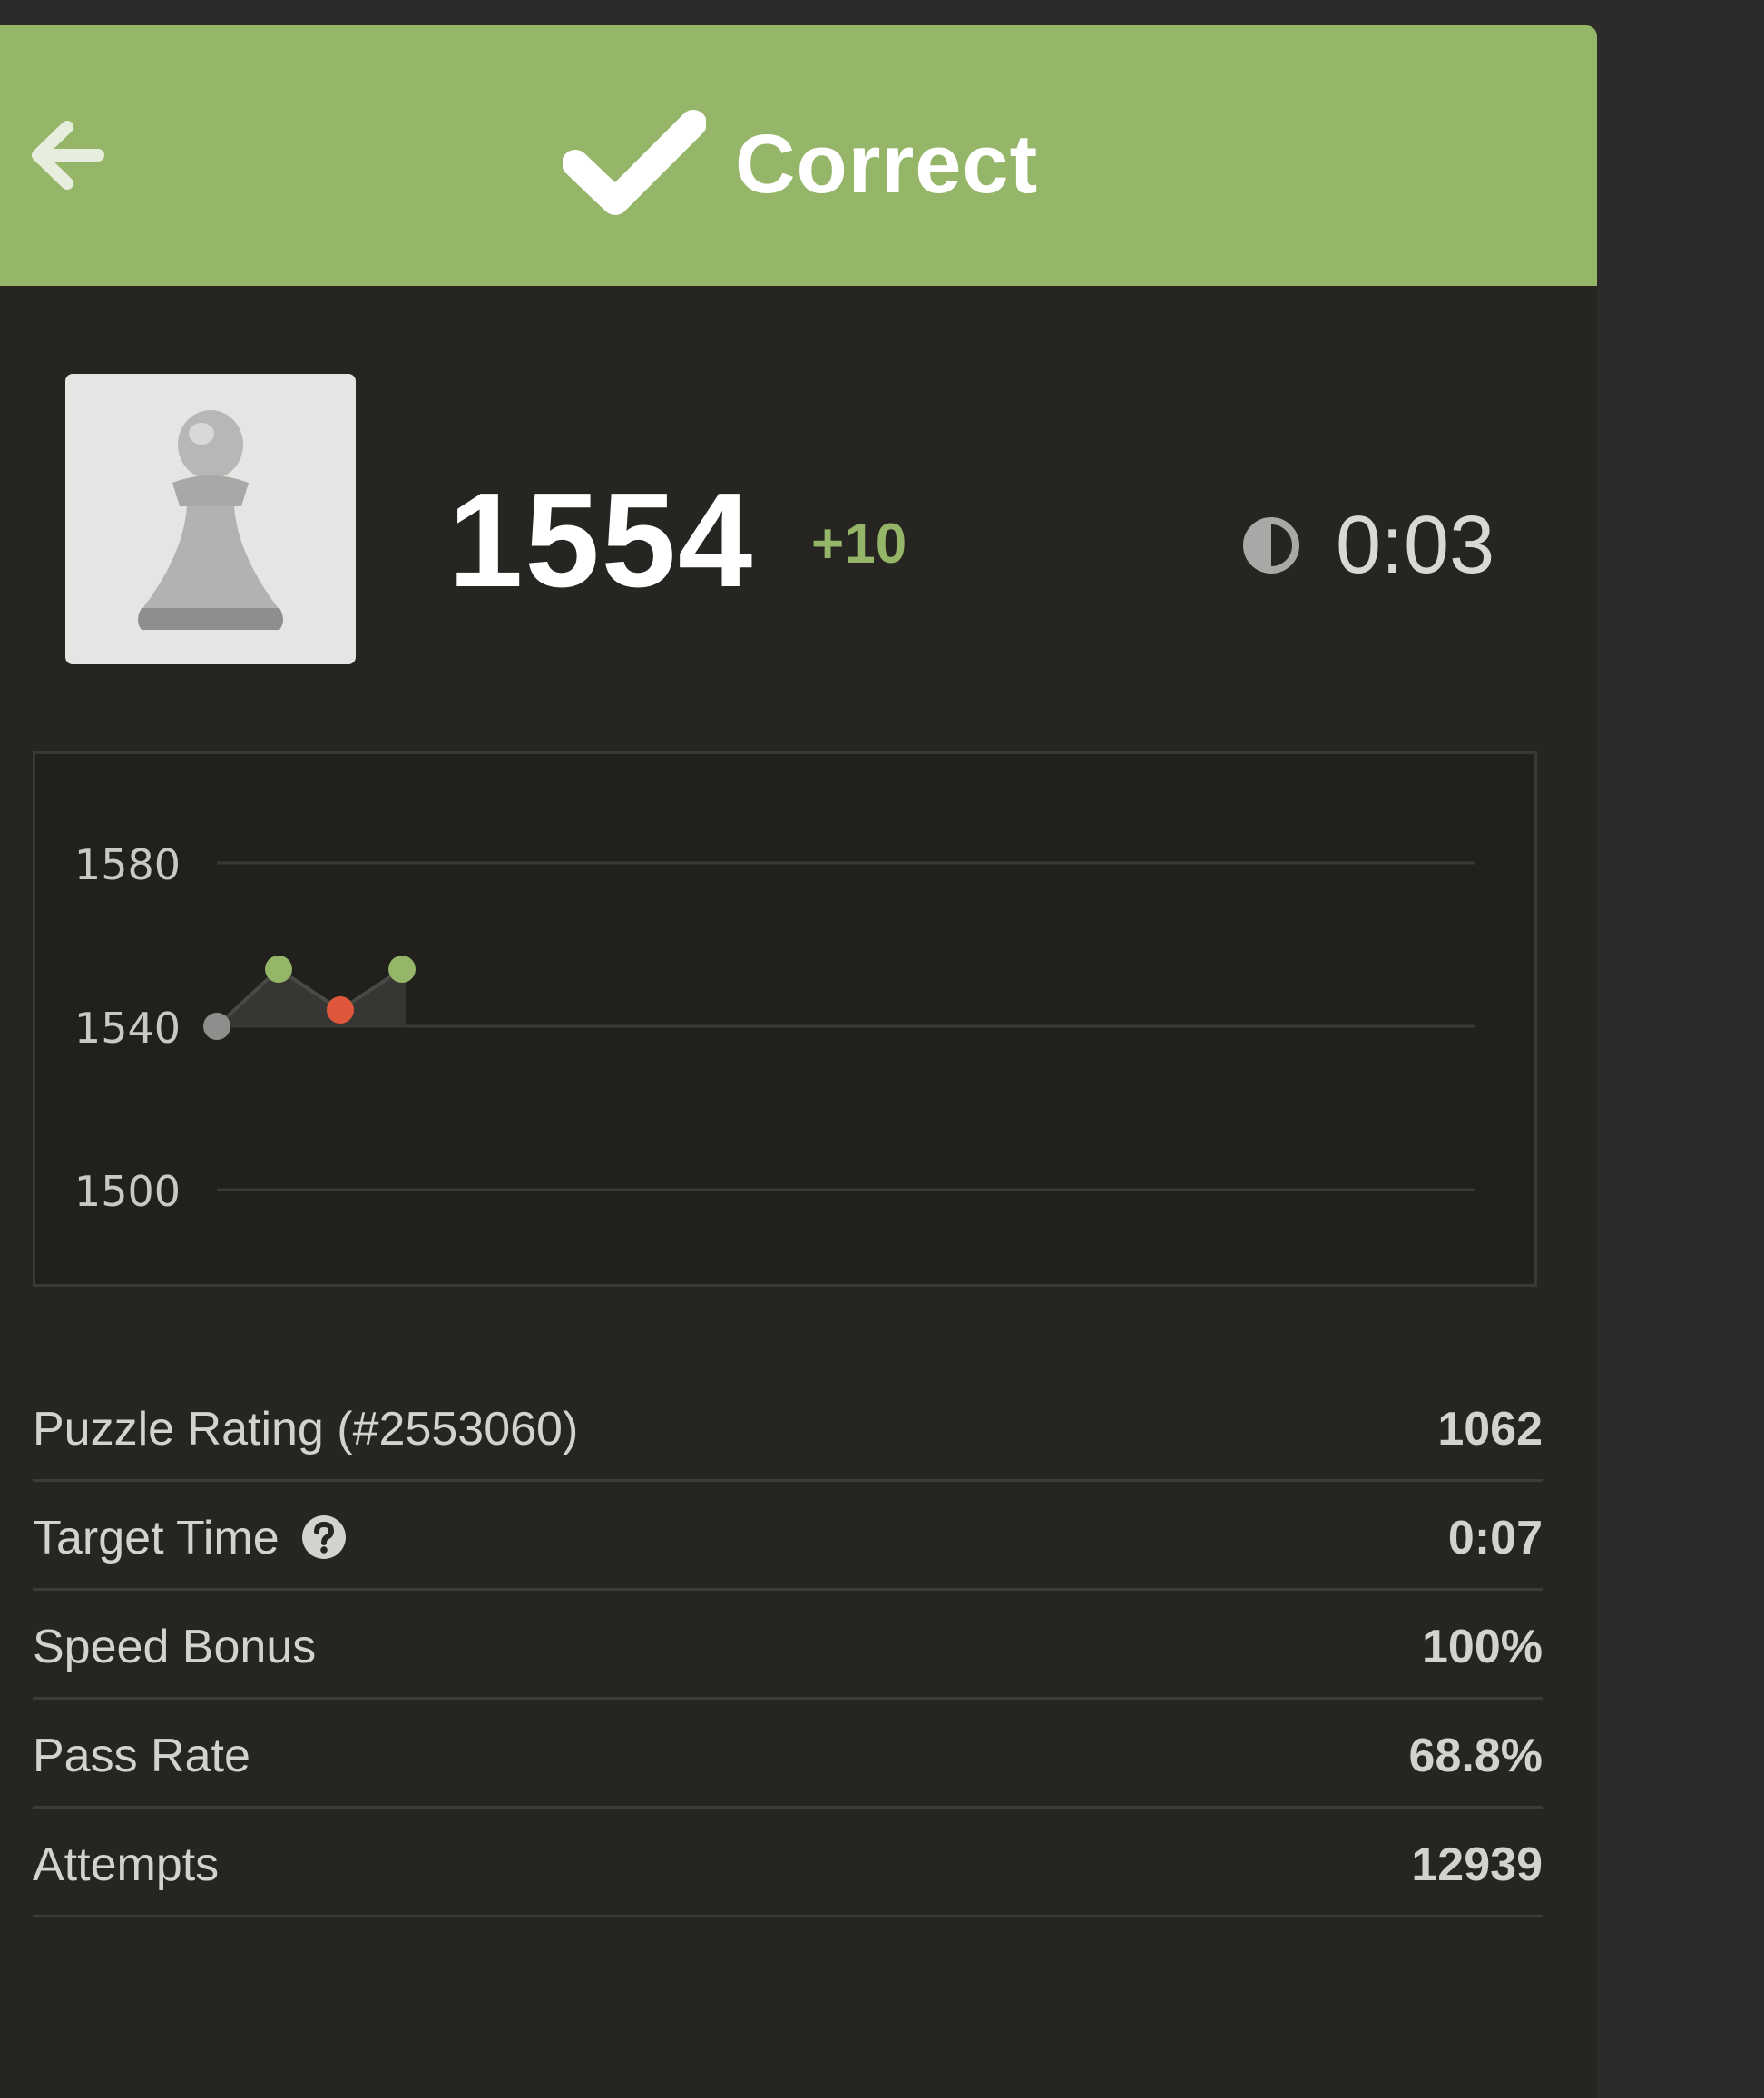  What do you see at coordinates (156, 1538) in the screenshot?
I see `stat-label-text: Target Time` at bounding box center [156, 1538].